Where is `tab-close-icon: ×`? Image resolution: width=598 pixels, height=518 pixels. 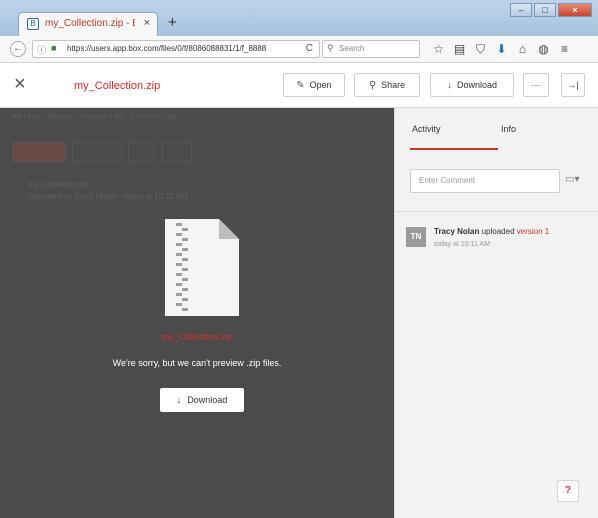
tab-close-icon: × is located at coordinates (147, 23).